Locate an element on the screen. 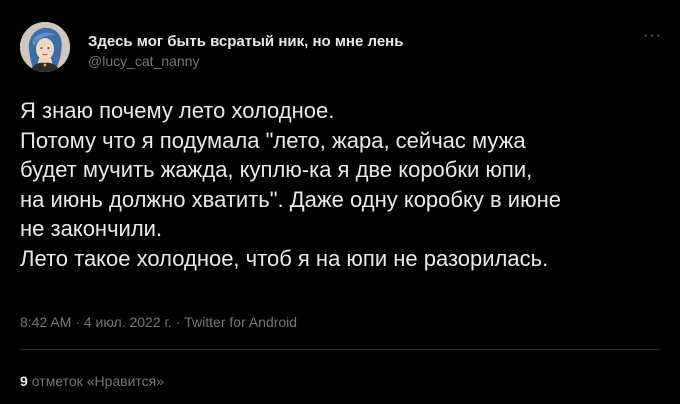  likes-label: отметок «Нравится» is located at coordinates (98, 381).